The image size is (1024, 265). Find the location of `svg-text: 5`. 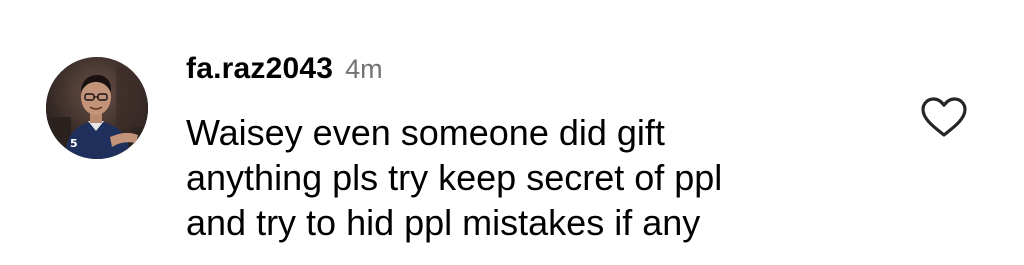

svg-text: 5 is located at coordinates (74, 143).